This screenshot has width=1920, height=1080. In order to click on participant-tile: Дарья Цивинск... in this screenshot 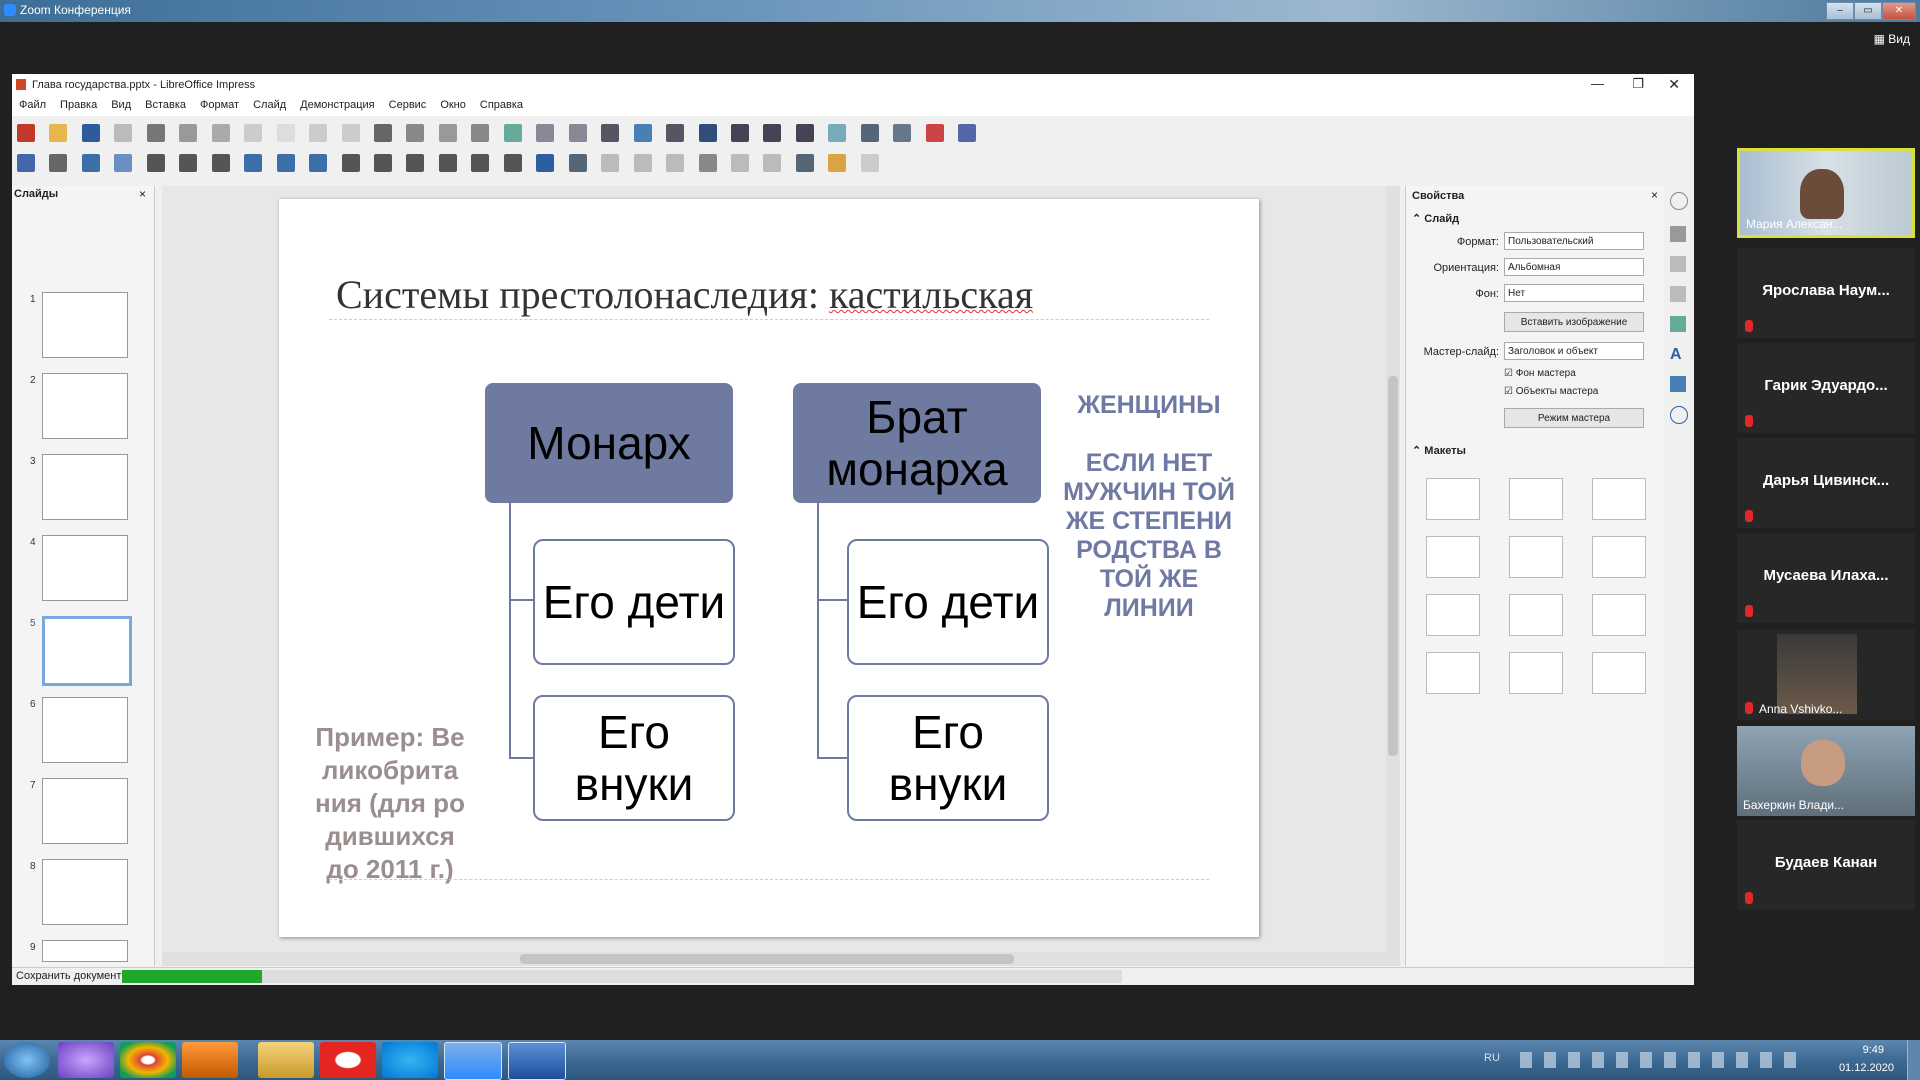, I will do `click(1826, 483)`.